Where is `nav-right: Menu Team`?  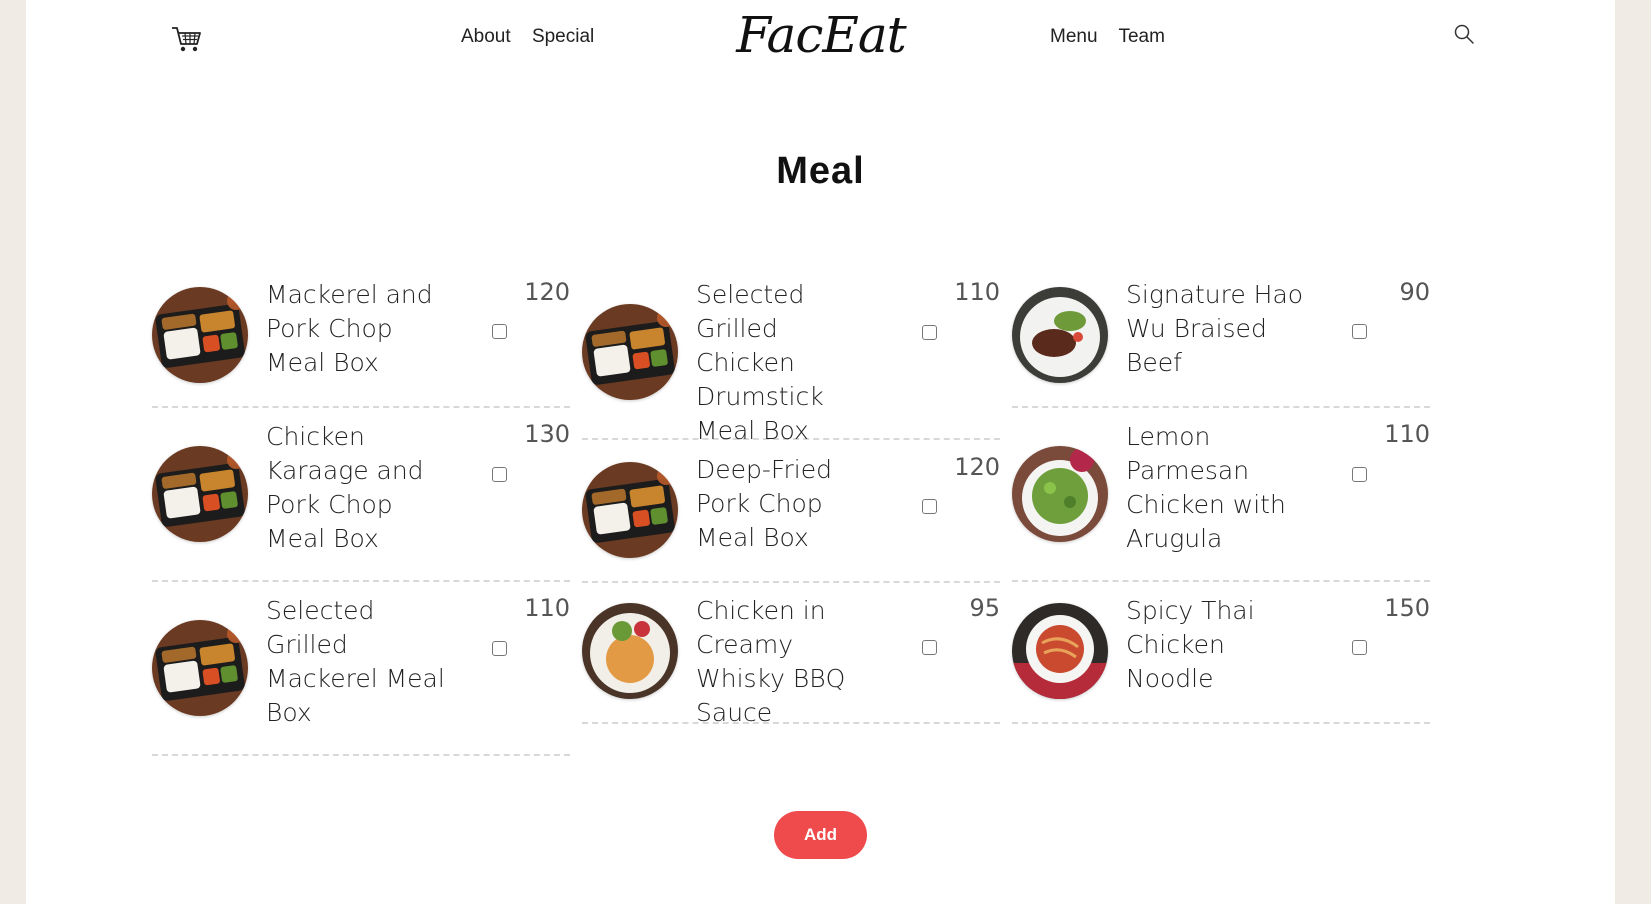 nav-right: Menu Team is located at coordinates (1115, 37).